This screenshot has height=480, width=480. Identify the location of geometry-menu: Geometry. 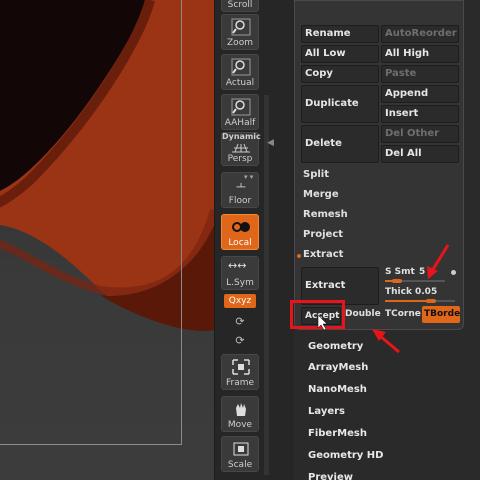
(335, 346).